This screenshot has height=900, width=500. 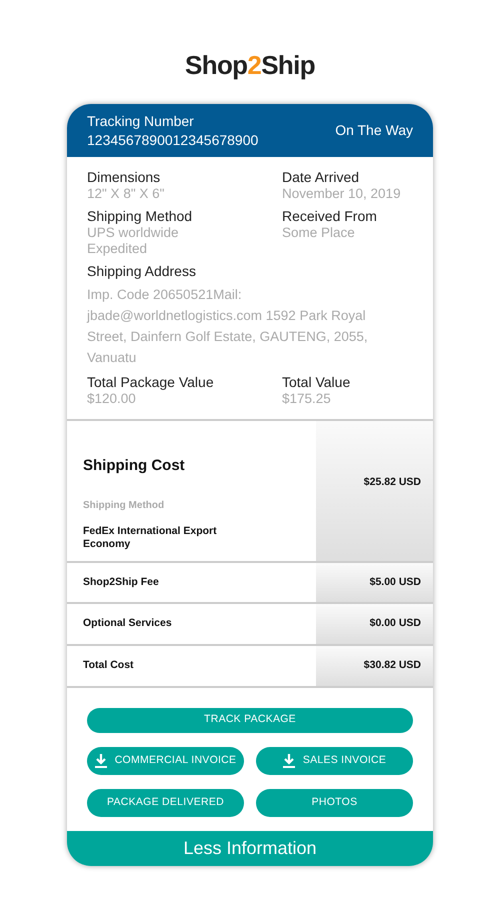 What do you see at coordinates (128, 624) in the screenshot?
I see `cost-label: Optional Services` at bounding box center [128, 624].